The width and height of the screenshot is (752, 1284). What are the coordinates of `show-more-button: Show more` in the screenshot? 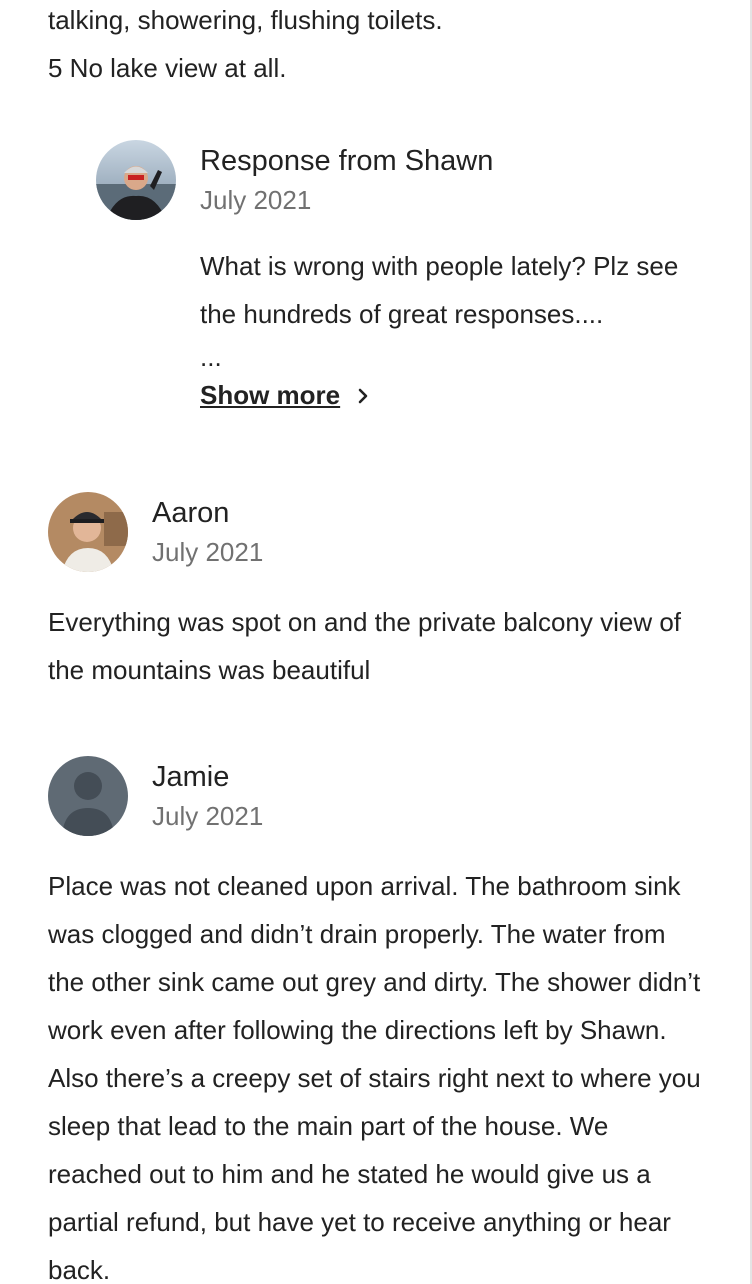 It's located at (286, 395).